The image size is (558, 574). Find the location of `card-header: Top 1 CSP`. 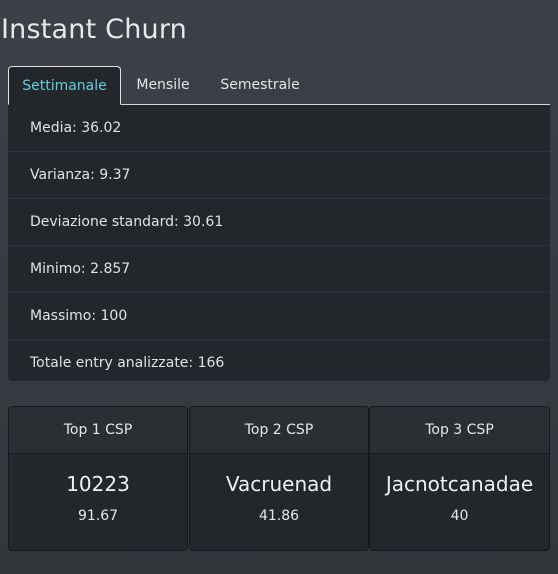

card-header: Top 1 CSP is located at coordinates (98, 430).